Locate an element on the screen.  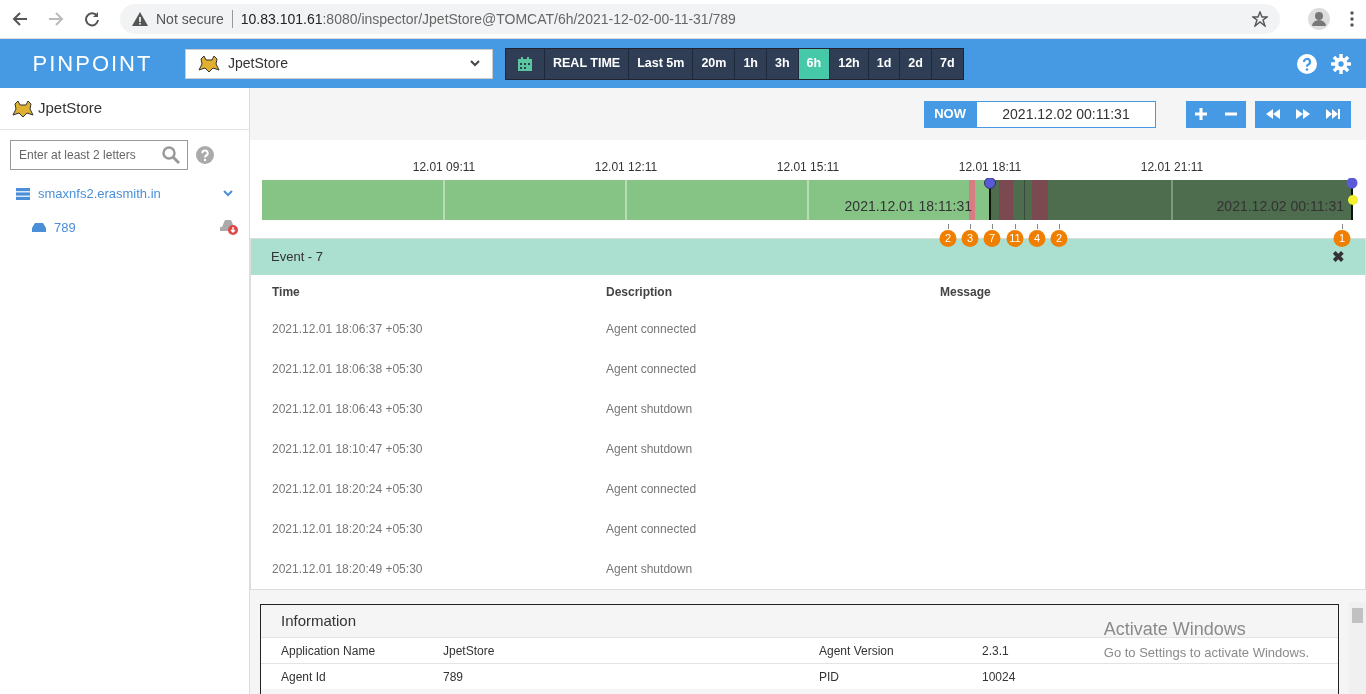
info-cell-text: PID is located at coordinates (829, 677).